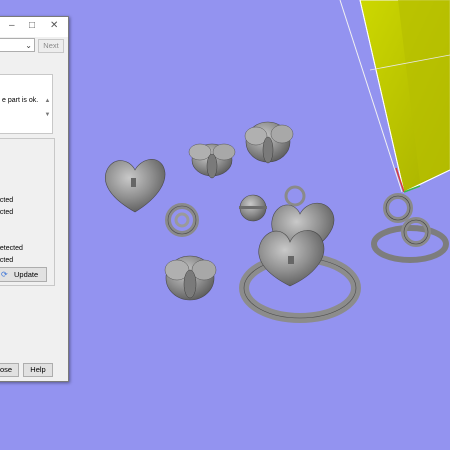 This screenshot has height=450, width=450. Describe the element at coordinates (253, 208) in the screenshot. I see `bead-model` at that location.